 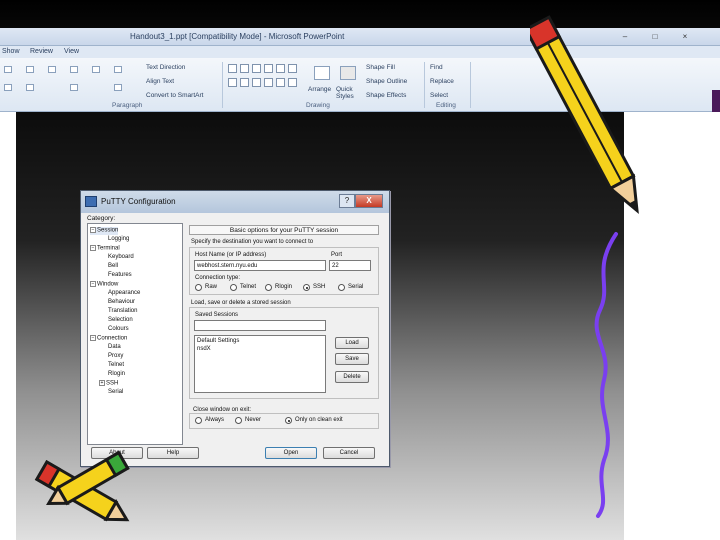 I want to click on radio-serial, so click(x=341, y=287).